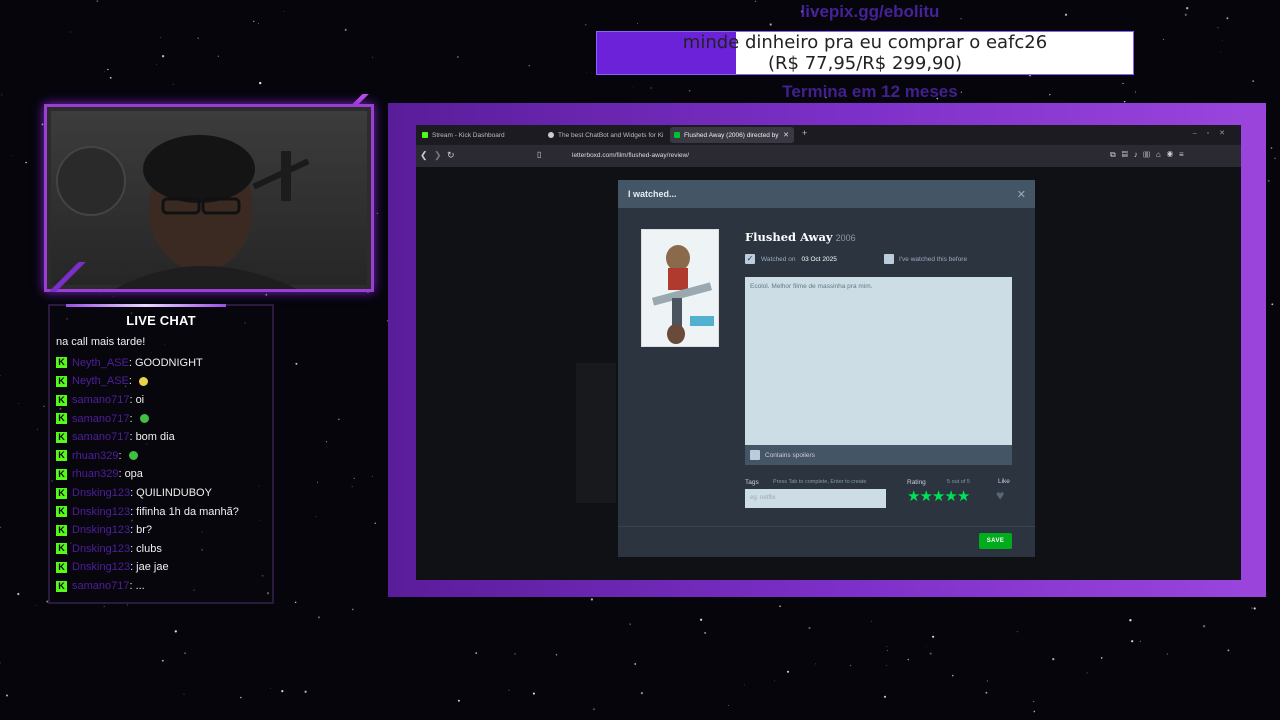 The width and height of the screenshot is (1280, 720). What do you see at coordinates (451, 155) in the screenshot?
I see `reload-icon: ↻` at bounding box center [451, 155].